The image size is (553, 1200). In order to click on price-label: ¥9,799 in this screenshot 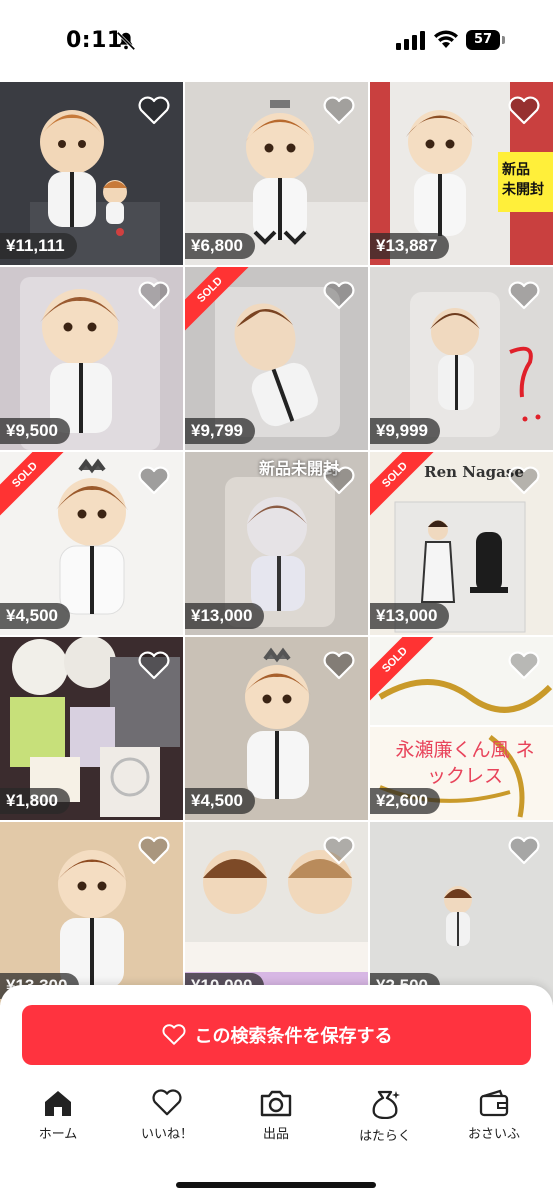, I will do `click(220, 431)`.